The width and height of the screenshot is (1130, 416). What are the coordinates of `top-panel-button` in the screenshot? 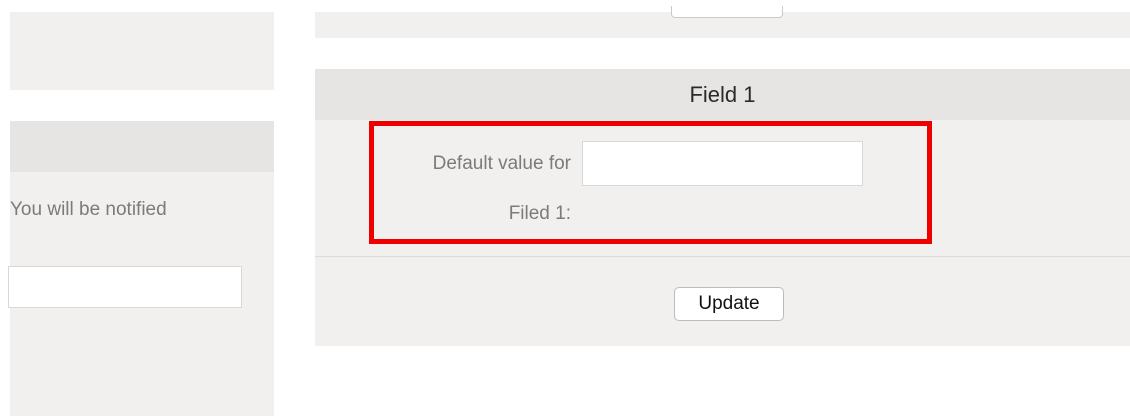 It's located at (727, 12).